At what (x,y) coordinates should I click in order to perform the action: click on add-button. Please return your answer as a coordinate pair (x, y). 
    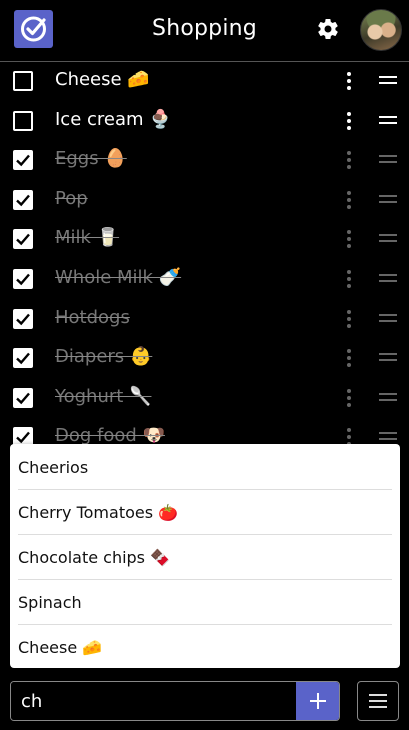
    Looking at the image, I should click on (317, 701).